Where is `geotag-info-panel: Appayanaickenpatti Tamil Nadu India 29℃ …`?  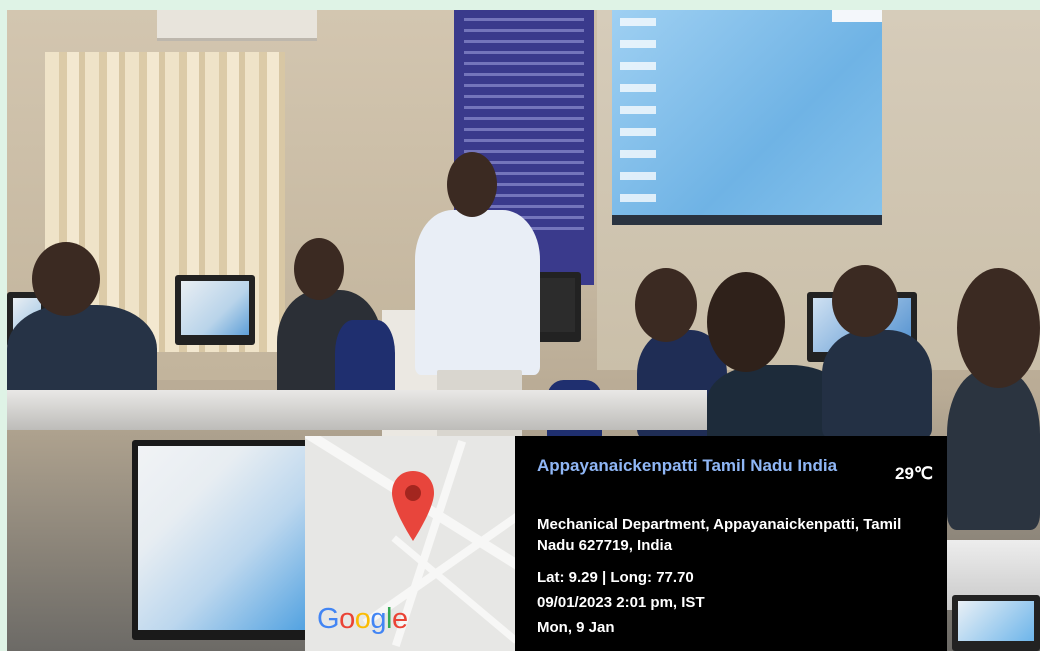
geotag-info-panel: Appayanaickenpatti Tamil Nadu India 29℃ … is located at coordinates (731, 543).